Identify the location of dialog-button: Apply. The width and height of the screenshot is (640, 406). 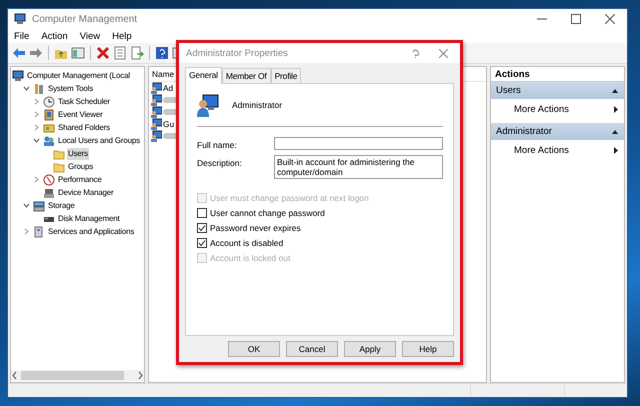
(370, 349).